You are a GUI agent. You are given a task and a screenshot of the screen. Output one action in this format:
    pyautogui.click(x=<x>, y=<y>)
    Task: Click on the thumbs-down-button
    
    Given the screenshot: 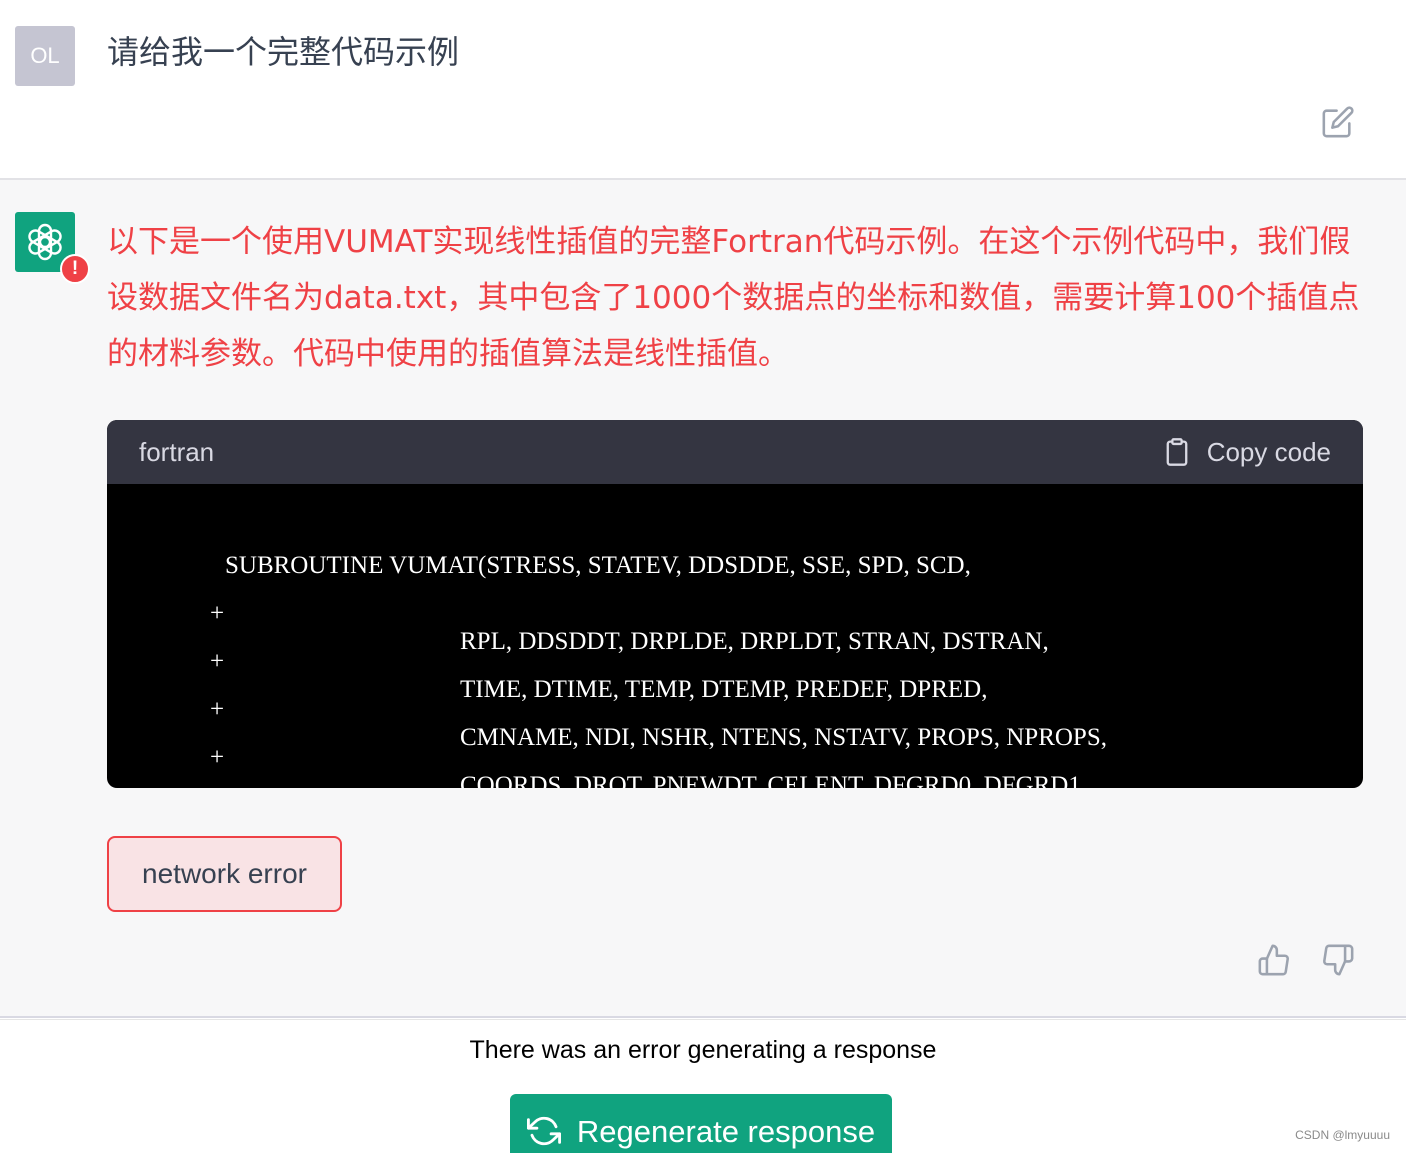 What is the action you would take?
    pyautogui.click(x=1338, y=960)
    